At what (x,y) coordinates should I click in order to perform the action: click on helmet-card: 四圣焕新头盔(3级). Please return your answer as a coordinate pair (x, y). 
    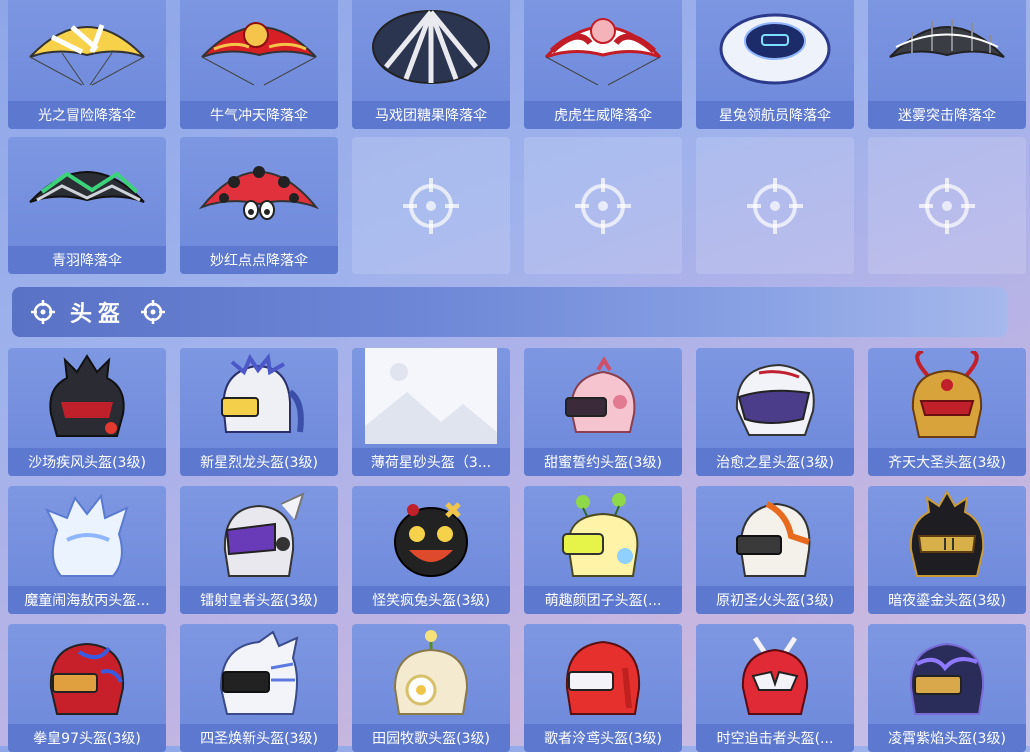
    Looking at the image, I should click on (259, 688).